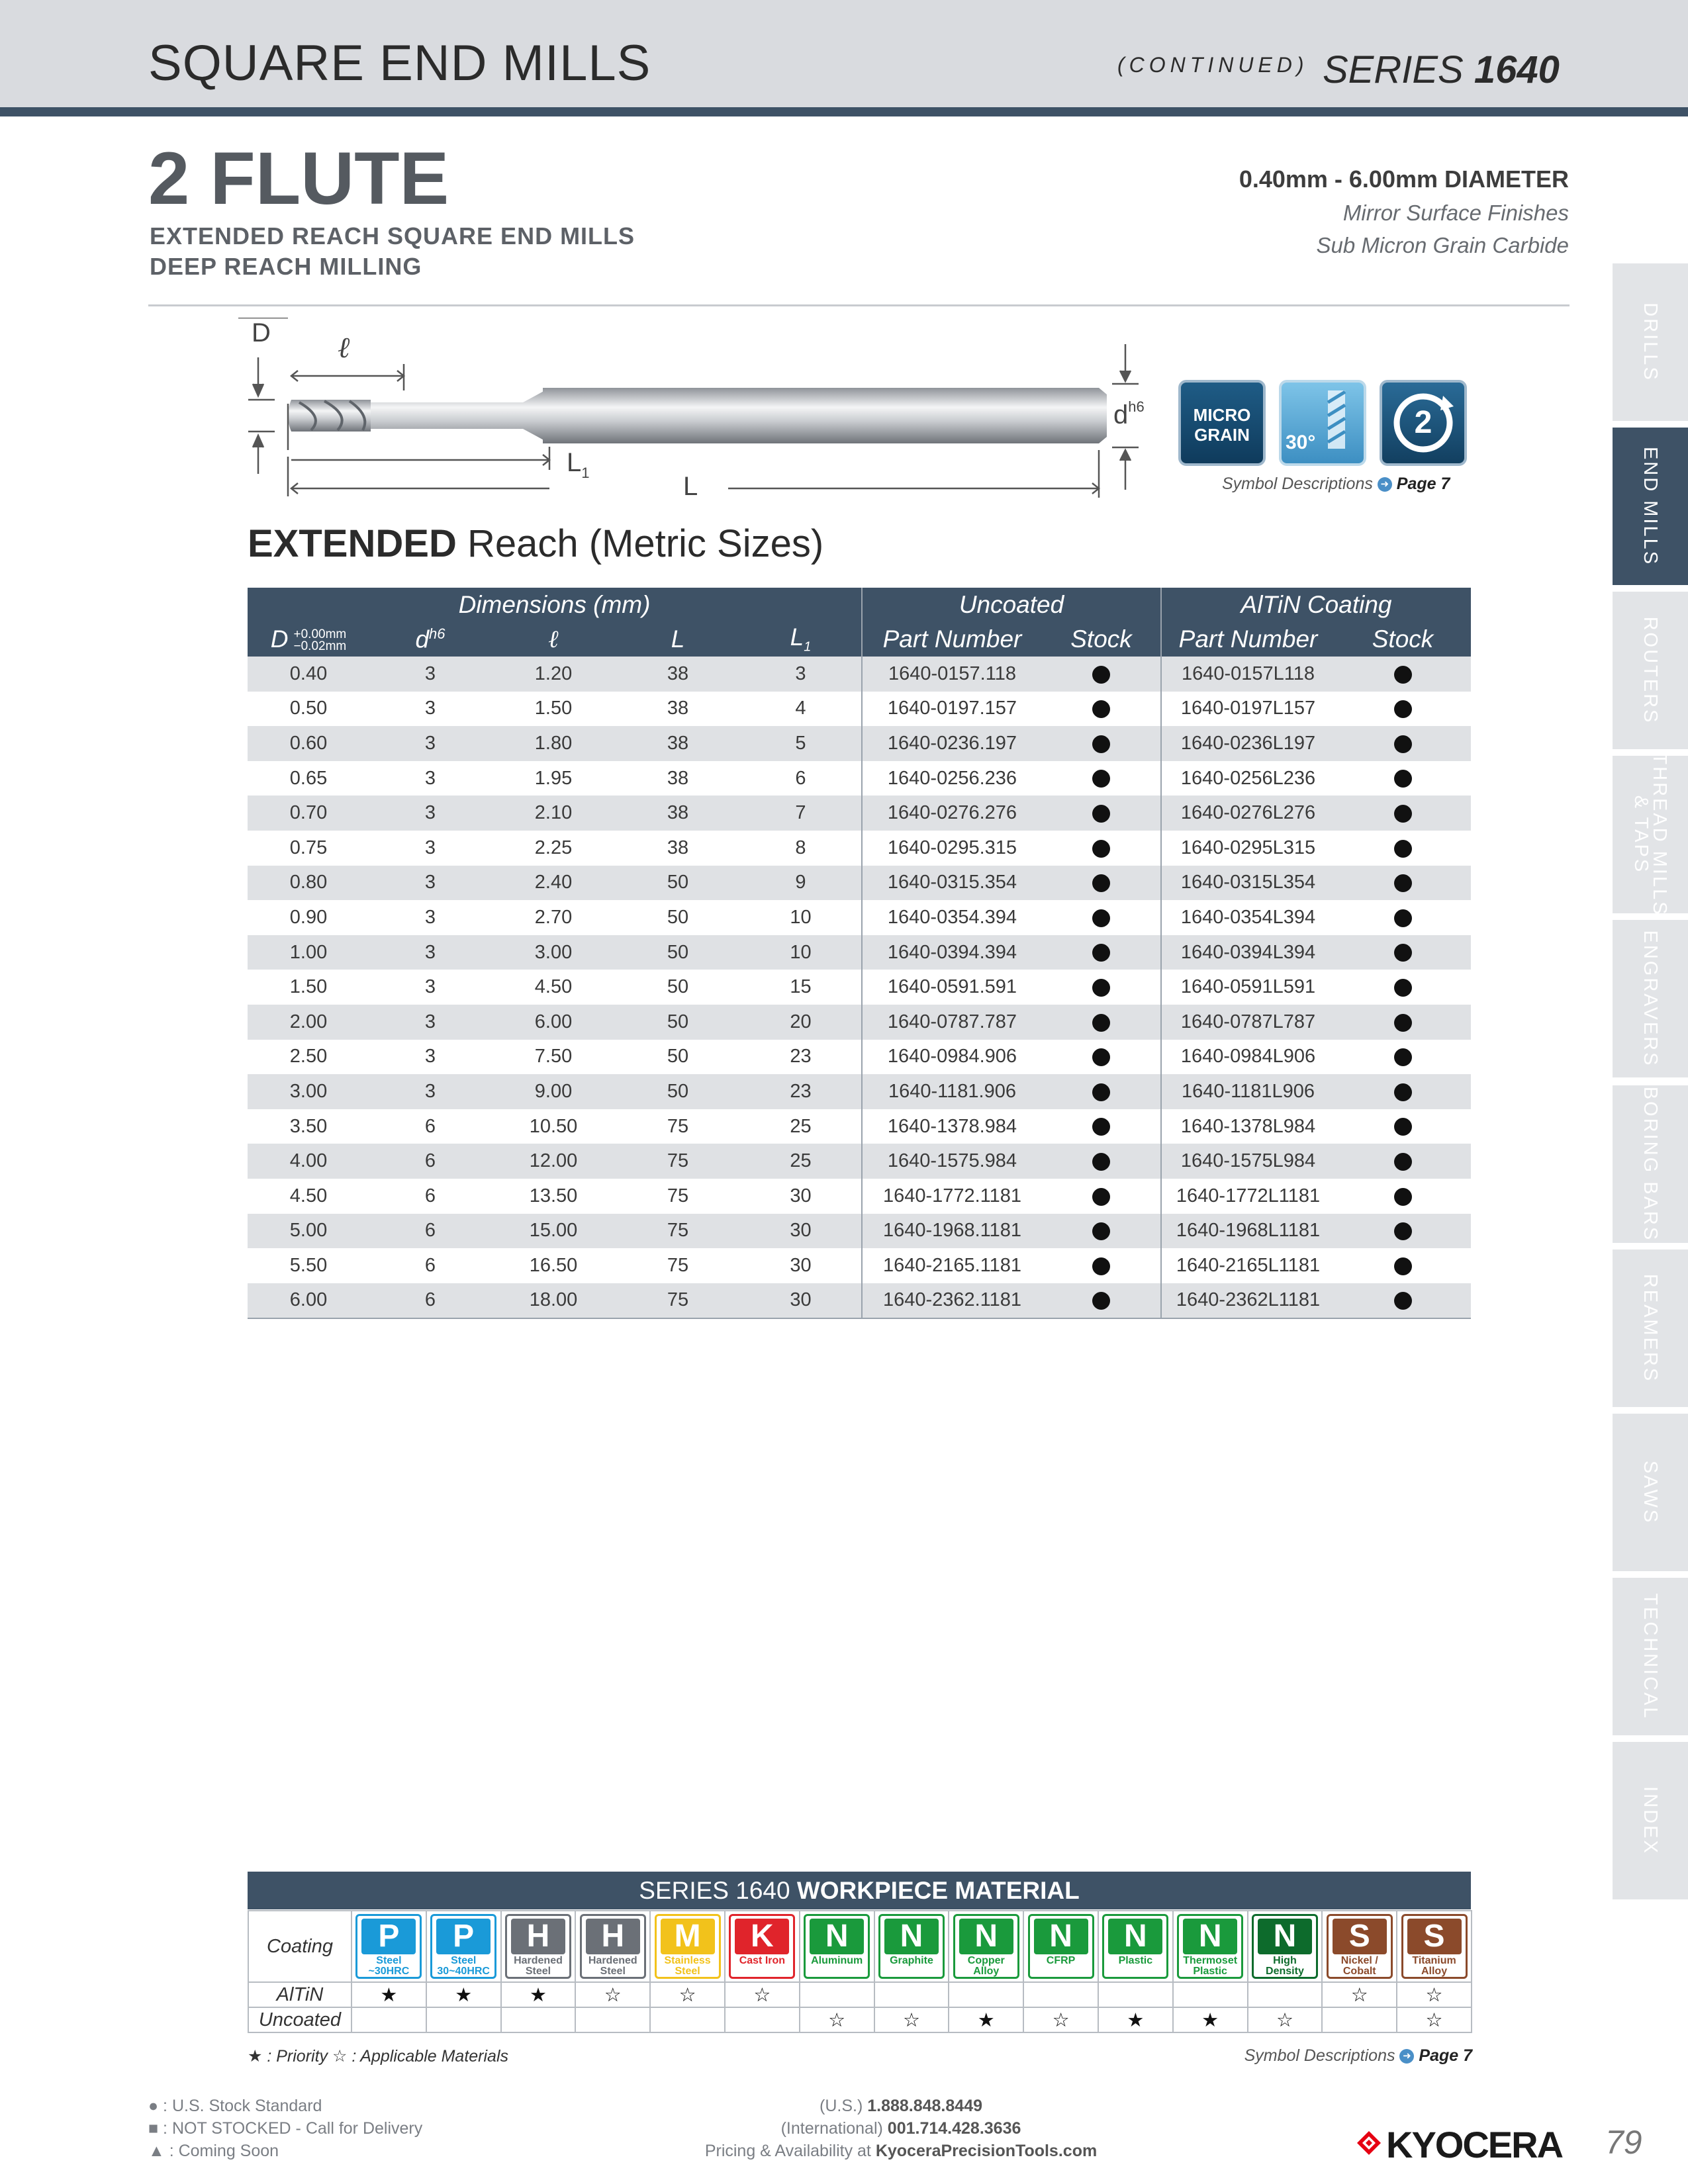  What do you see at coordinates (1336, 484) in the screenshot?
I see `symbol-descriptions-link: Symbol Descriptions ➜ Page 7` at bounding box center [1336, 484].